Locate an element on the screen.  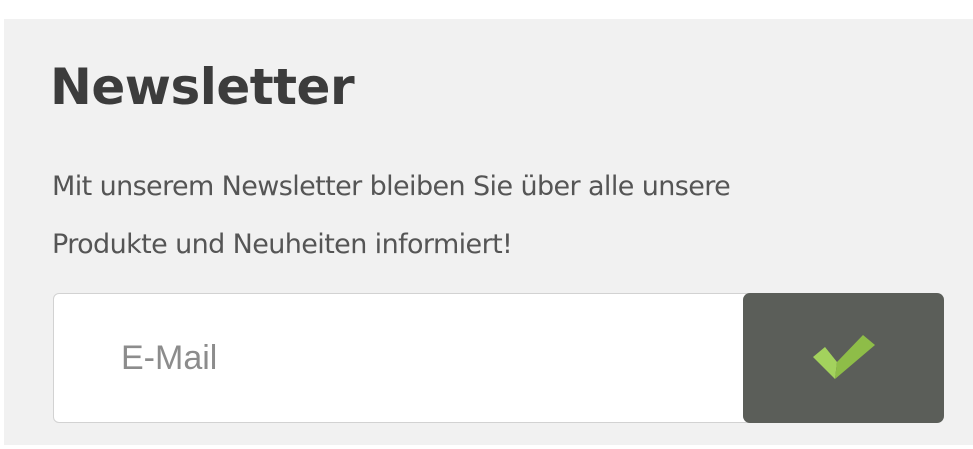
checkmark-icon is located at coordinates (844, 357).